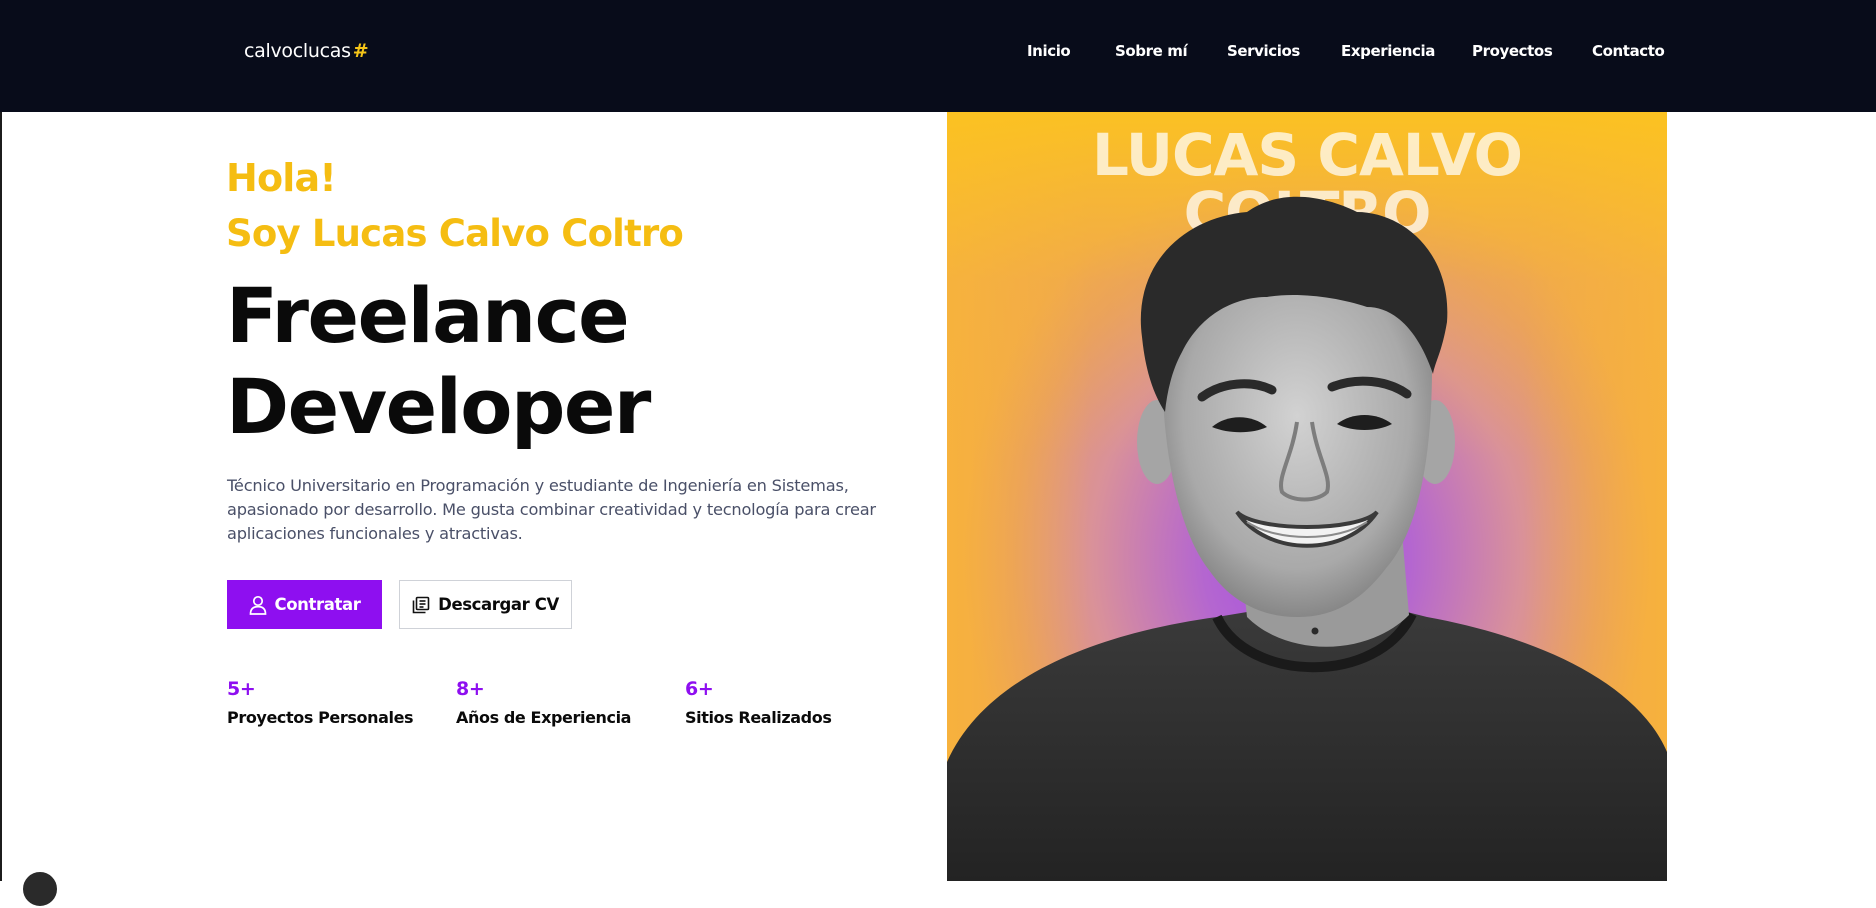 The image size is (1876, 908). I want to click on floating-widget-button, so click(40, 889).